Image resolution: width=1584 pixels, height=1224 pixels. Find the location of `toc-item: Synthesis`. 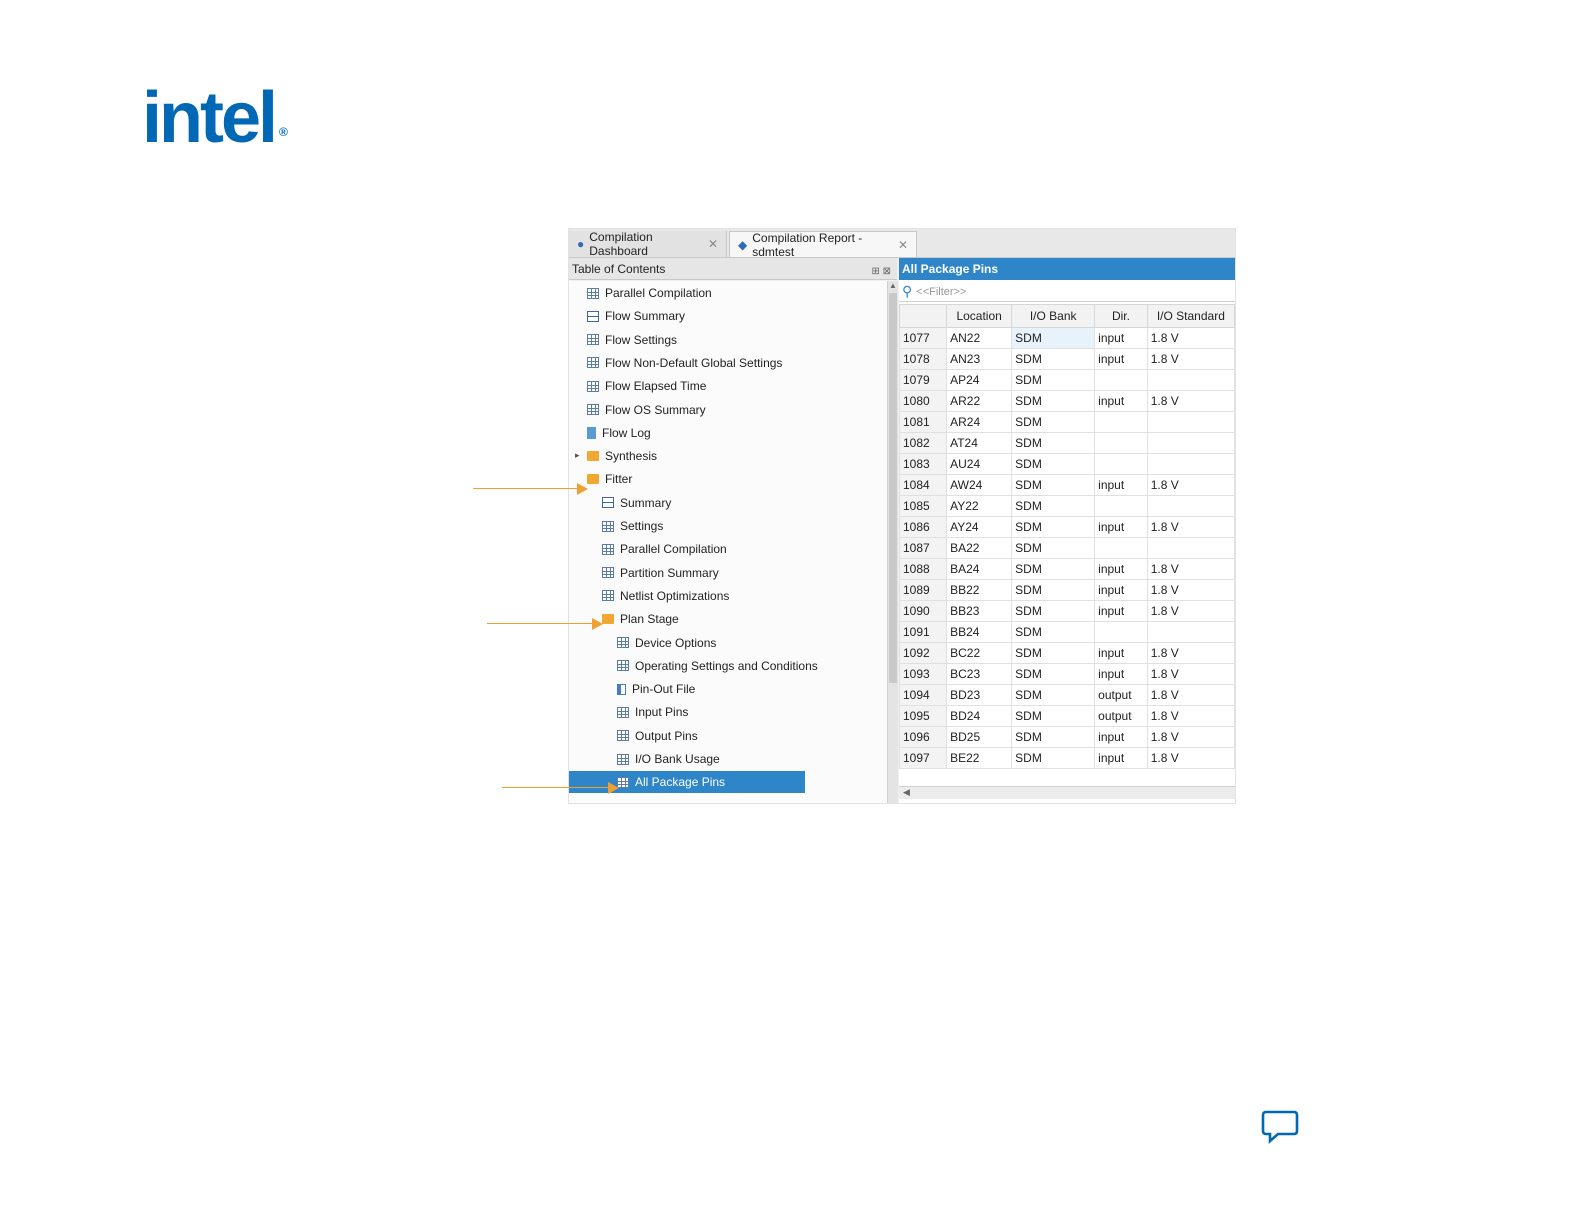

toc-item: Synthesis is located at coordinates (622, 456).